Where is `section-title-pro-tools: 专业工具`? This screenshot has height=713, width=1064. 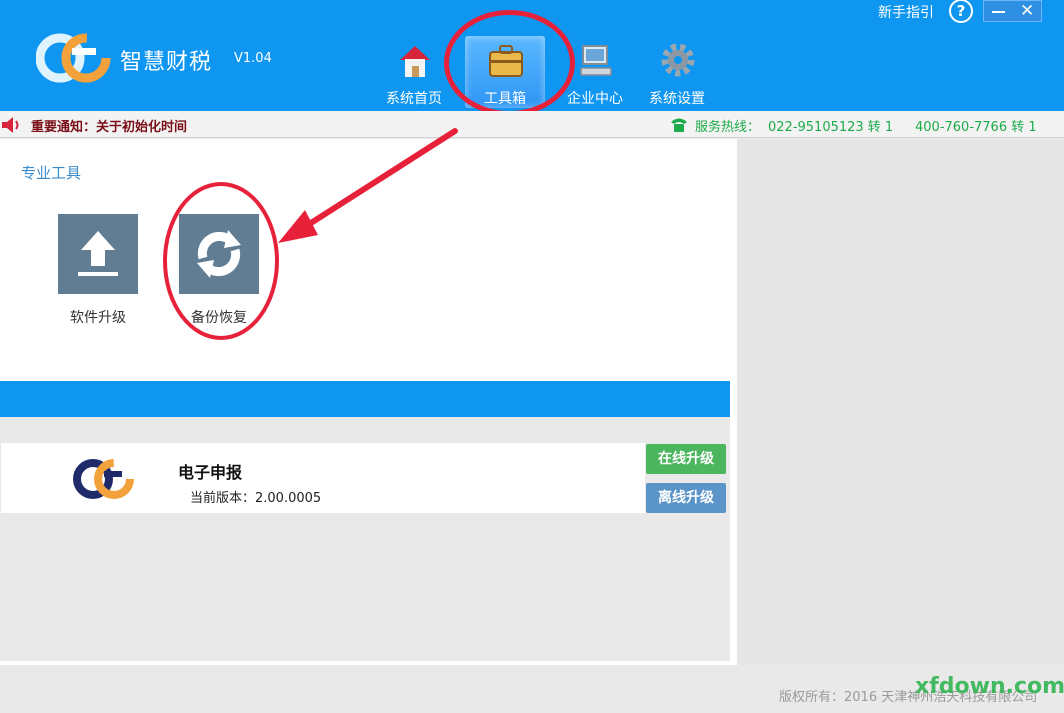
section-title-pro-tools: 专业工具 is located at coordinates (51, 173).